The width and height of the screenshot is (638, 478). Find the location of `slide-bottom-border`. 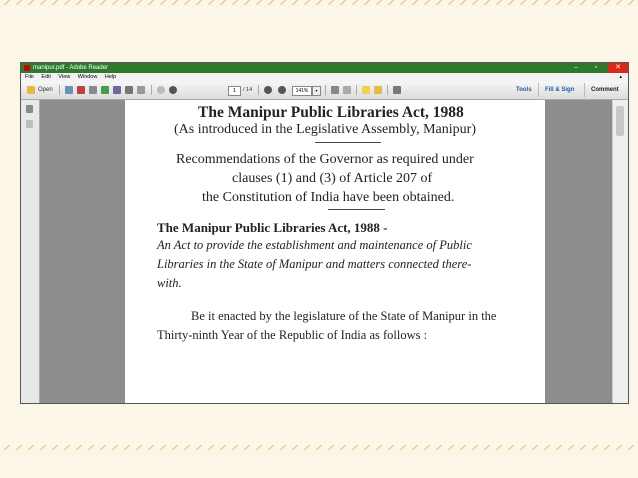

slide-bottom-border is located at coordinates (319, 447).